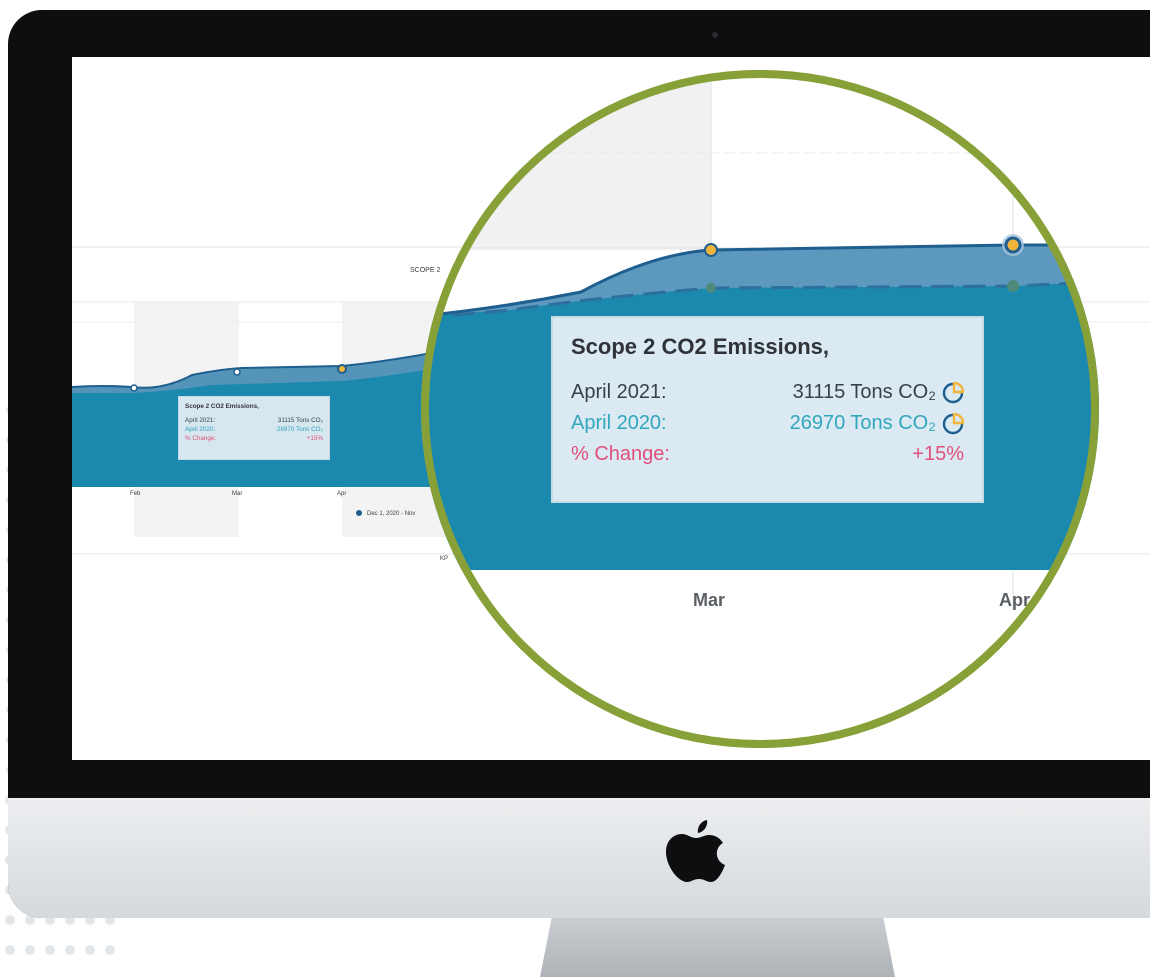 Image resolution: width=1150 pixels, height=977 pixels. I want to click on tooltip-row-current: April 2021: 31115 Tons CO₂, so click(767, 392).